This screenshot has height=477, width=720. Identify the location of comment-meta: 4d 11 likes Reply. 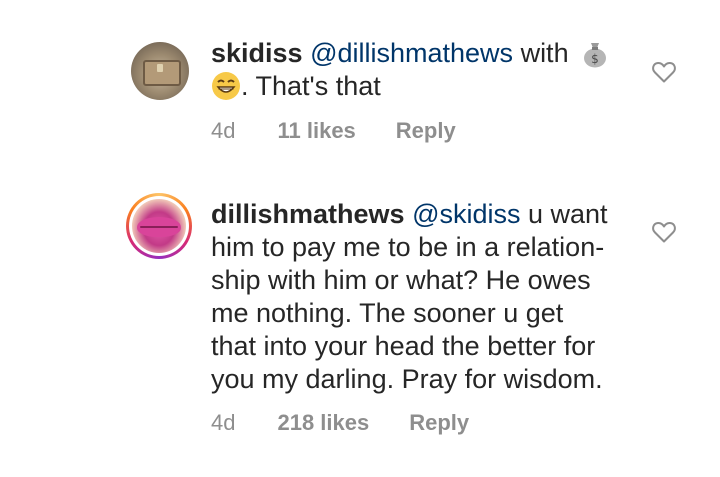
(333, 131).